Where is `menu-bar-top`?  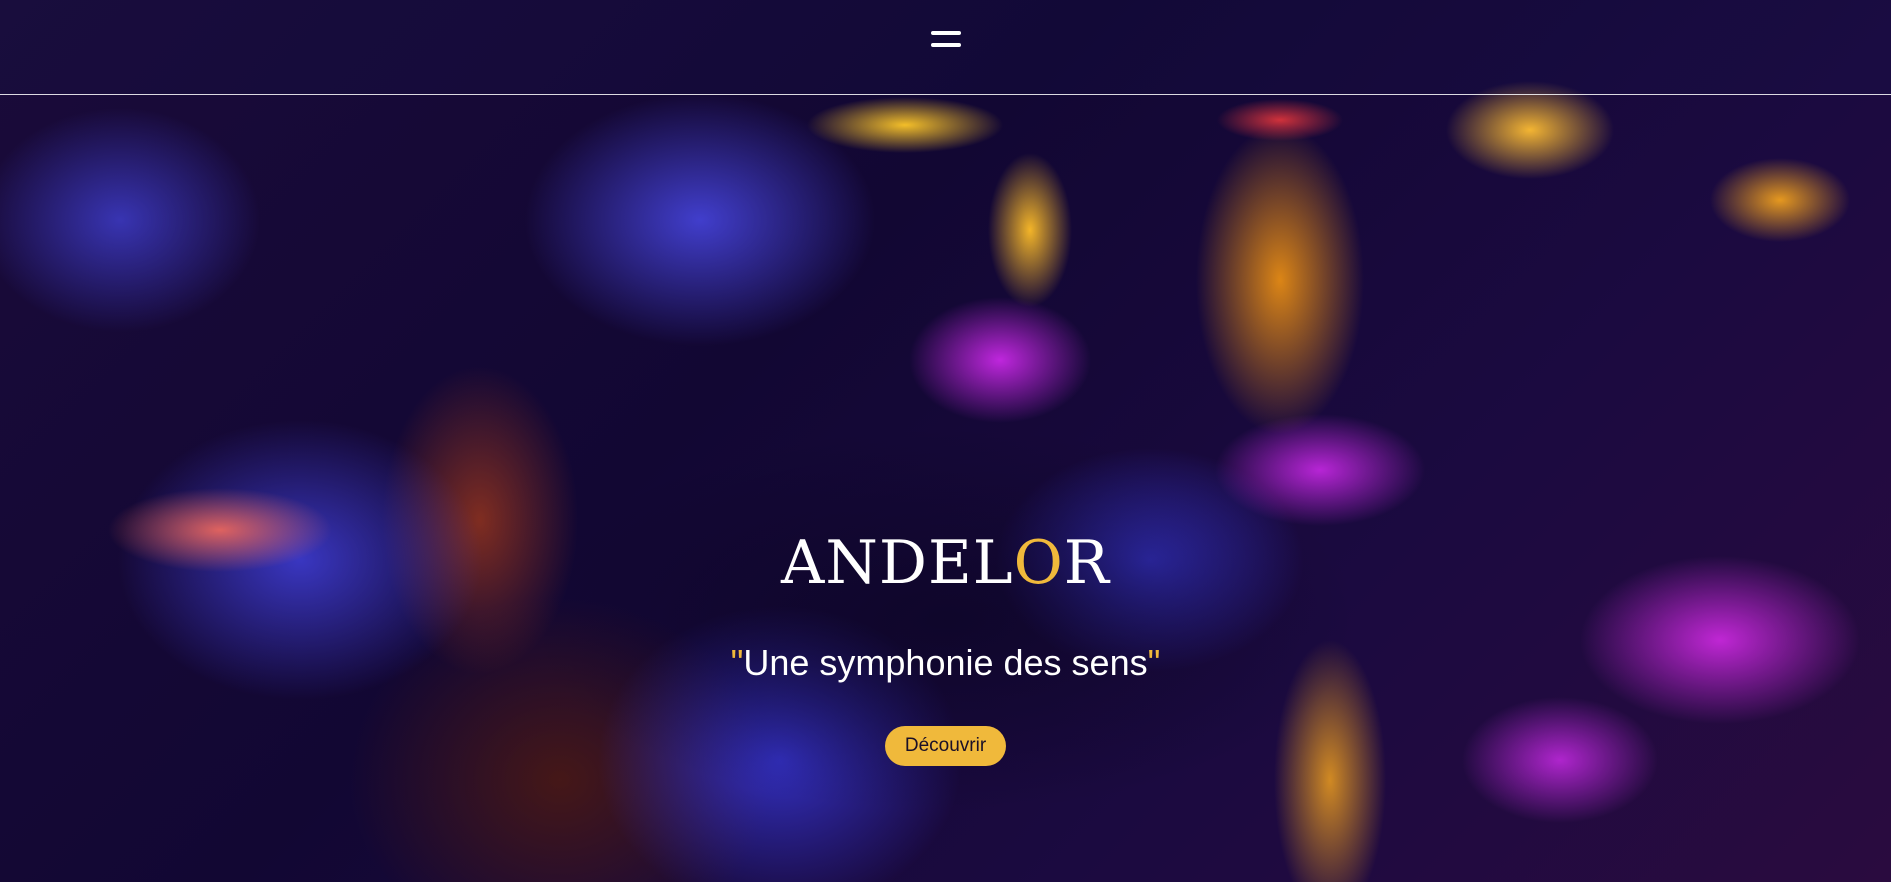 menu-bar-top is located at coordinates (946, 33).